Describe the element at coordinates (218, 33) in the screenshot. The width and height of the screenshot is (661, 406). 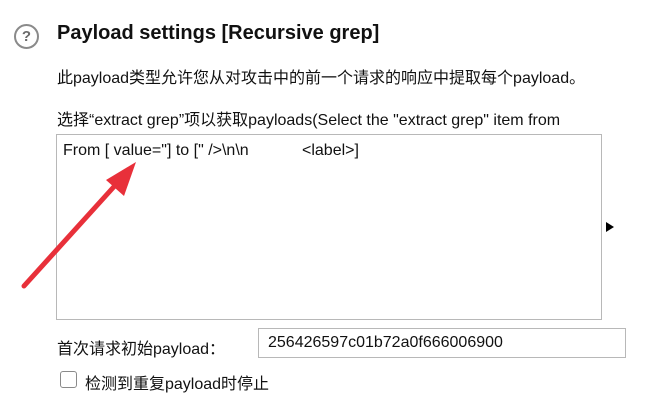
I see `section-title: Payload settings [Recursive grep]` at that location.